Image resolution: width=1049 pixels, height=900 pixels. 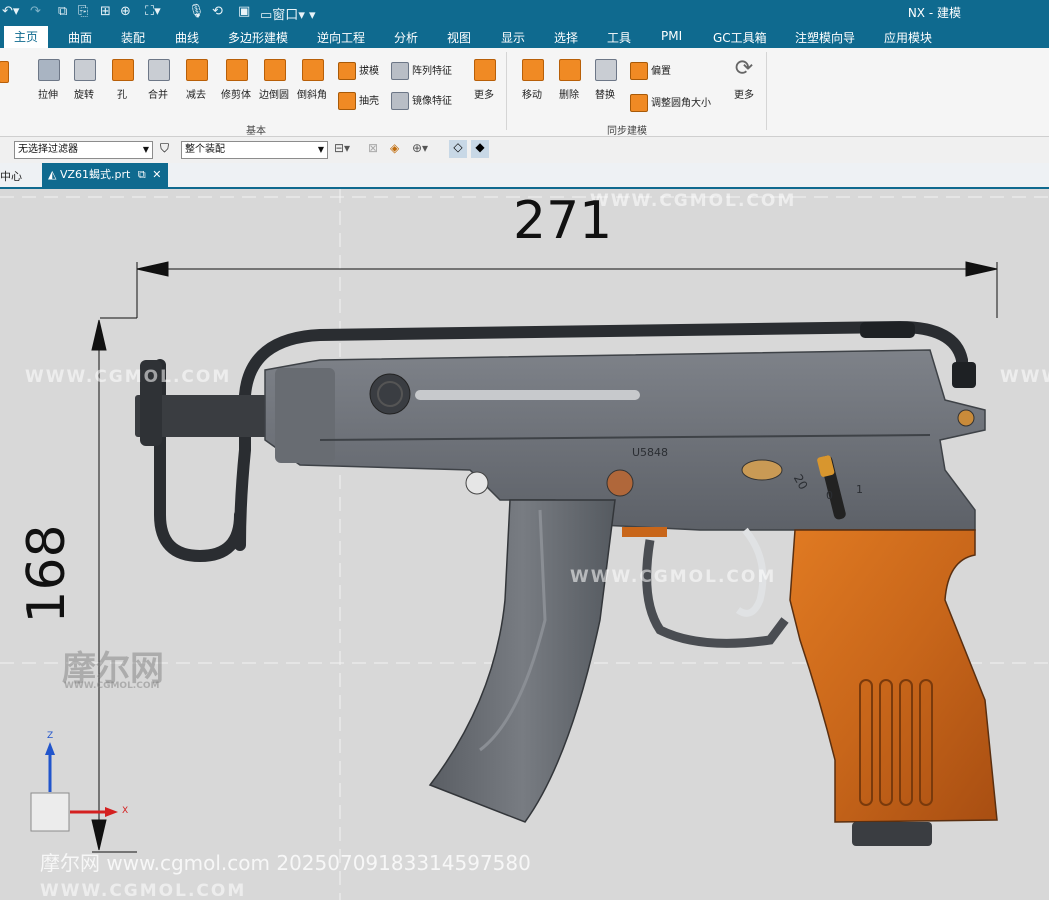 What do you see at coordinates (570, 70) in the screenshot?
I see `delete-face-icon` at bounding box center [570, 70].